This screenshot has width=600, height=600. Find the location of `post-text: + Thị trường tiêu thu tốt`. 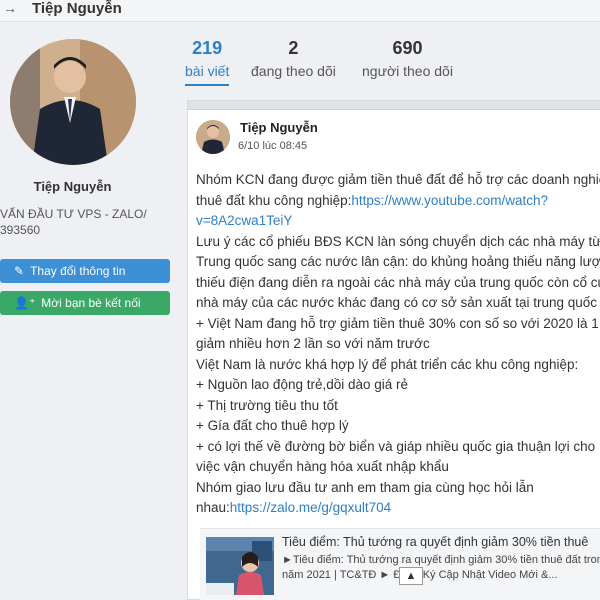

post-text: + Thị trường tiêu thu tốt is located at coordinates (267, 405).